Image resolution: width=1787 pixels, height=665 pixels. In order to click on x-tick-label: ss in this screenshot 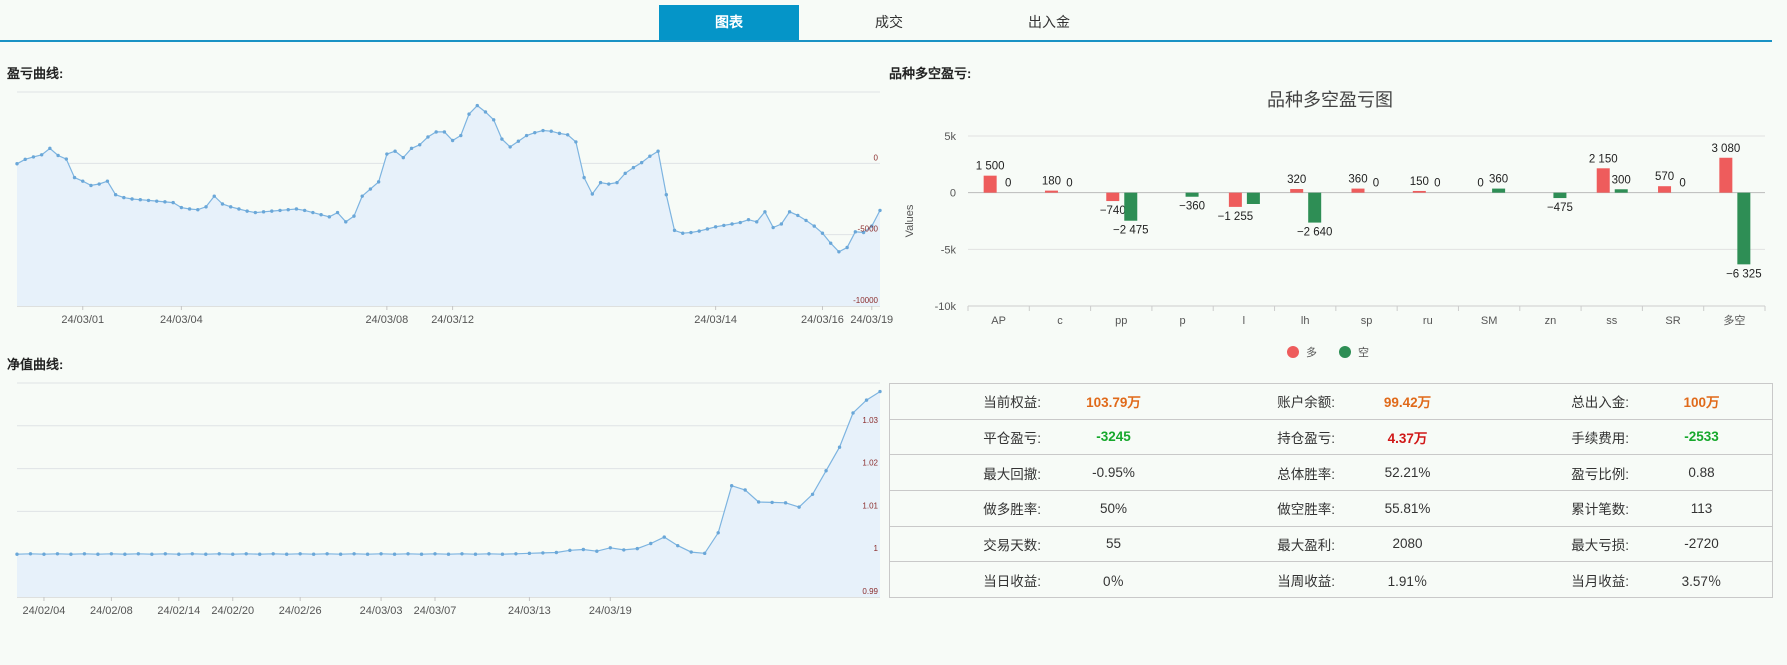, I will do `click(1612, 321)`.